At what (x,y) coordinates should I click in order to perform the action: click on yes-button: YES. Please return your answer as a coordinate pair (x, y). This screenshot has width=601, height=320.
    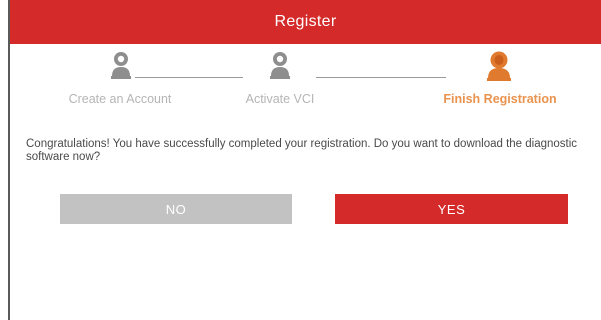
    Looking at the image, I should click on (451, 209).